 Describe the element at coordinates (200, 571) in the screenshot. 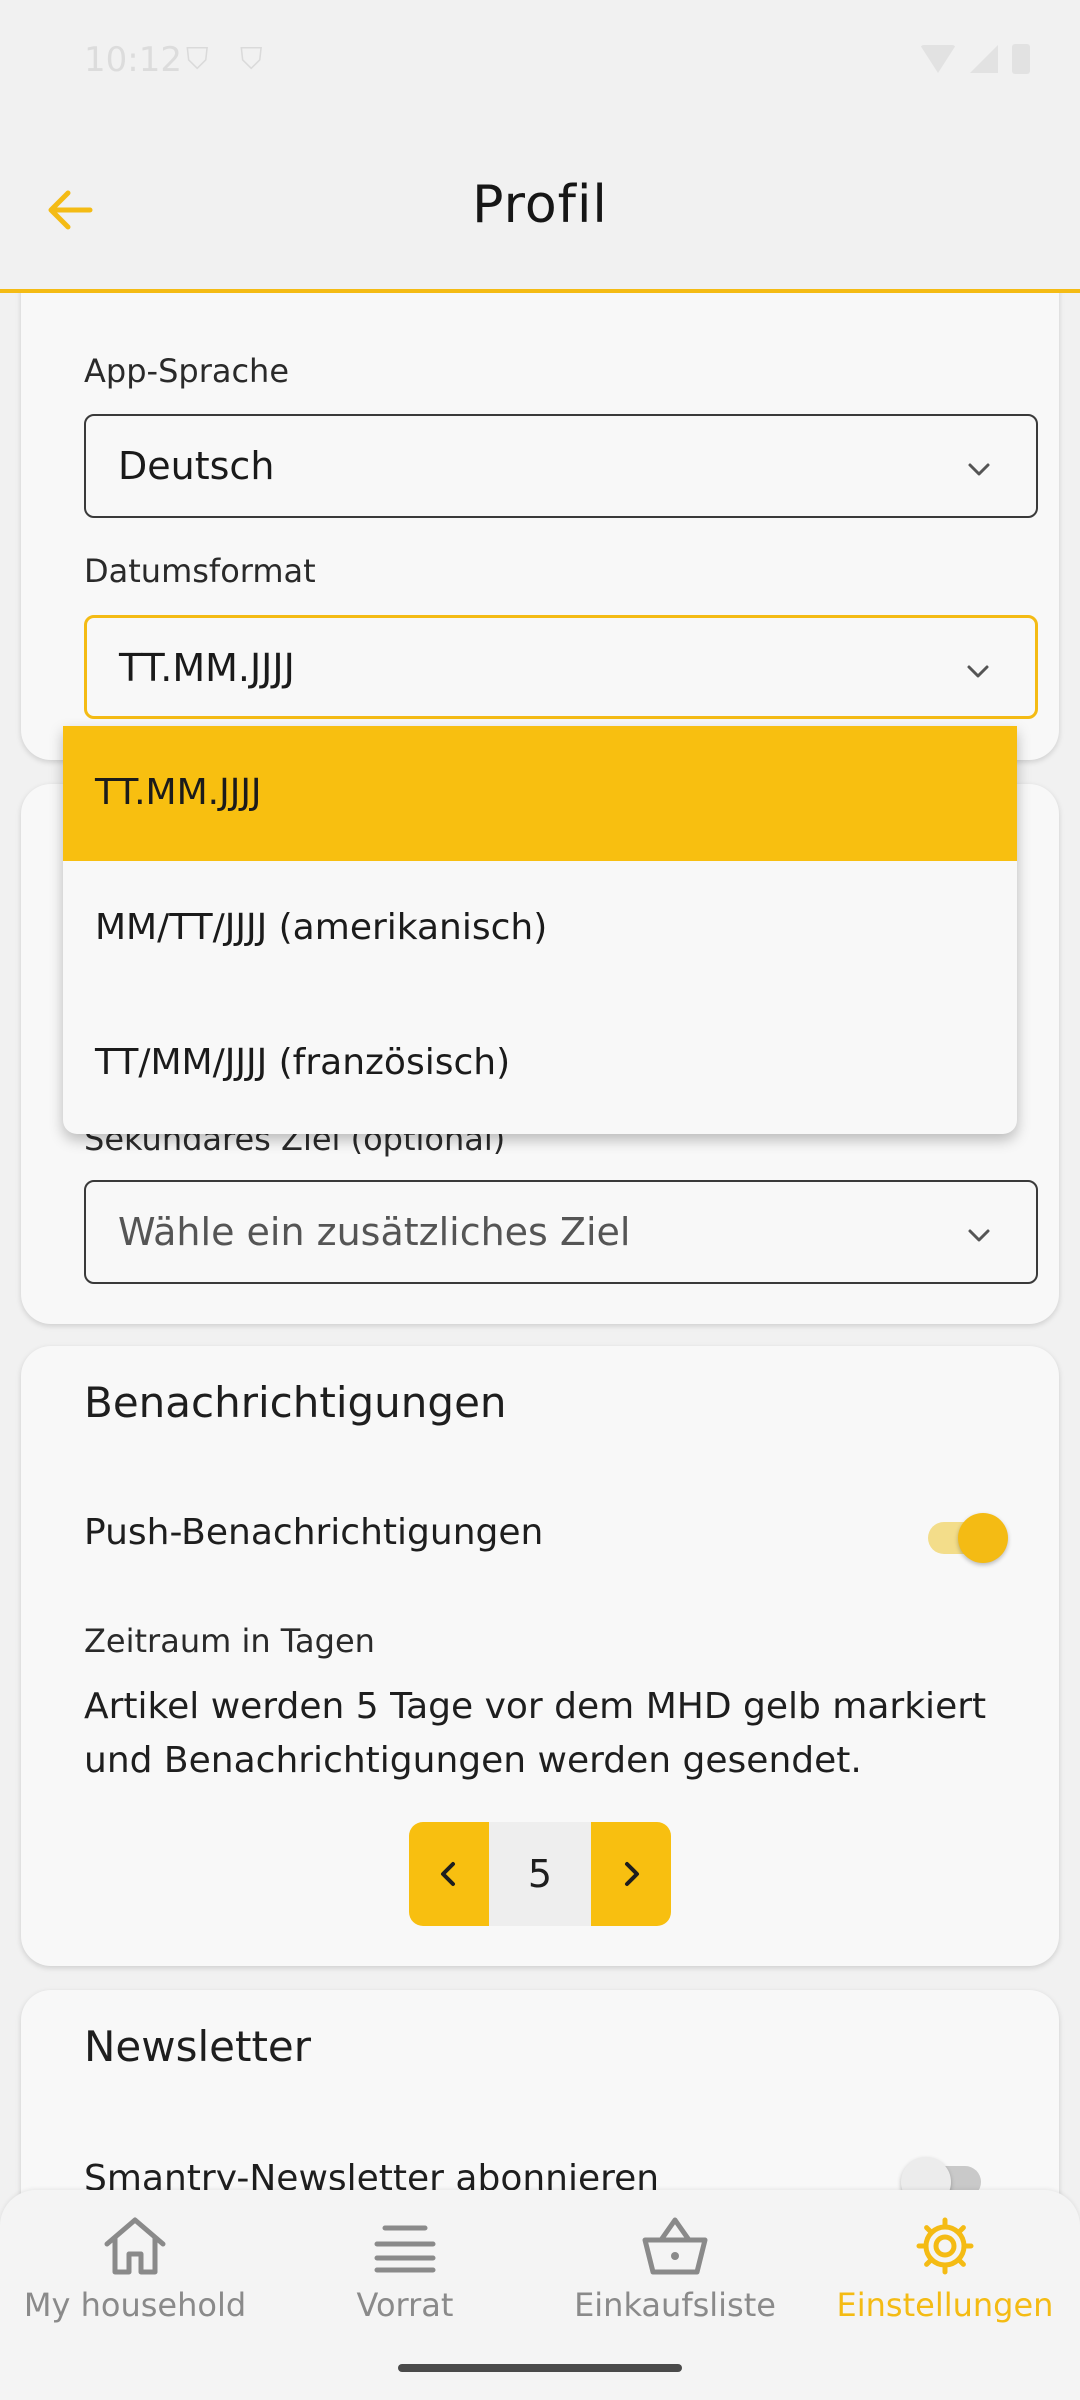

I see `date-format-label: Datumsformat` at that location.